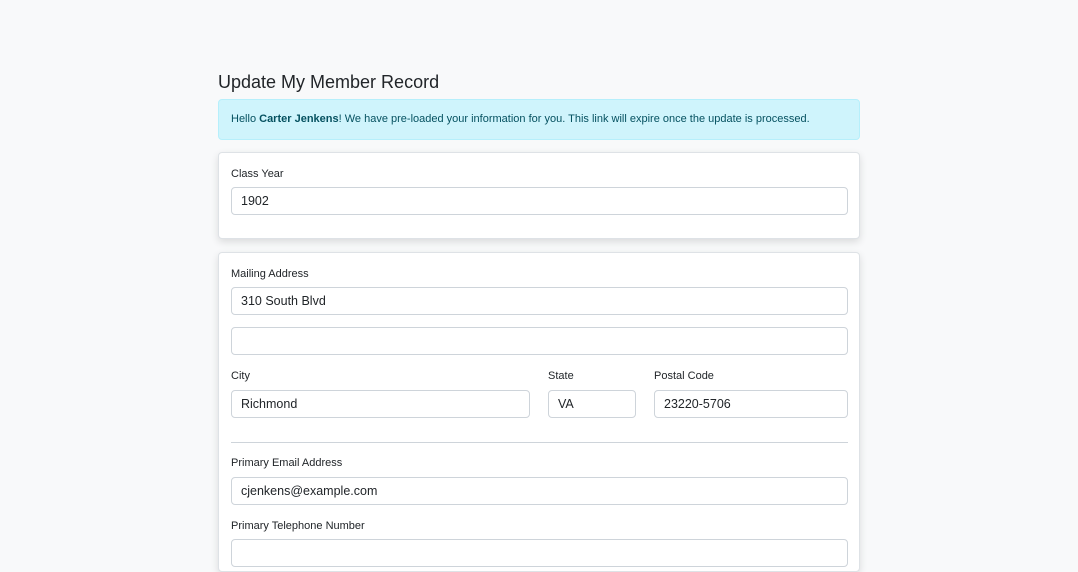 The height and width of the screenshot is (572, 1078). Describe the element at coordinates (751, 404) in the screenshot. I see `postal-code-input` at that location.